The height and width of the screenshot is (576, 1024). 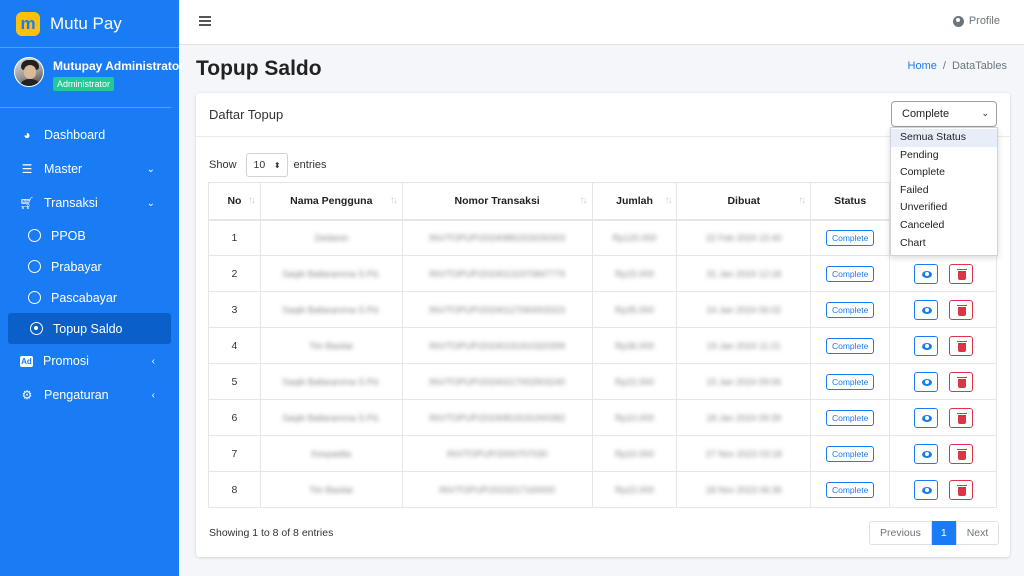 What do you see at coordinates (85, 361) in the screenshot?
I see `sidebar-item-promosi: Ad Promosi ‹` at bounding box center [85, 361].